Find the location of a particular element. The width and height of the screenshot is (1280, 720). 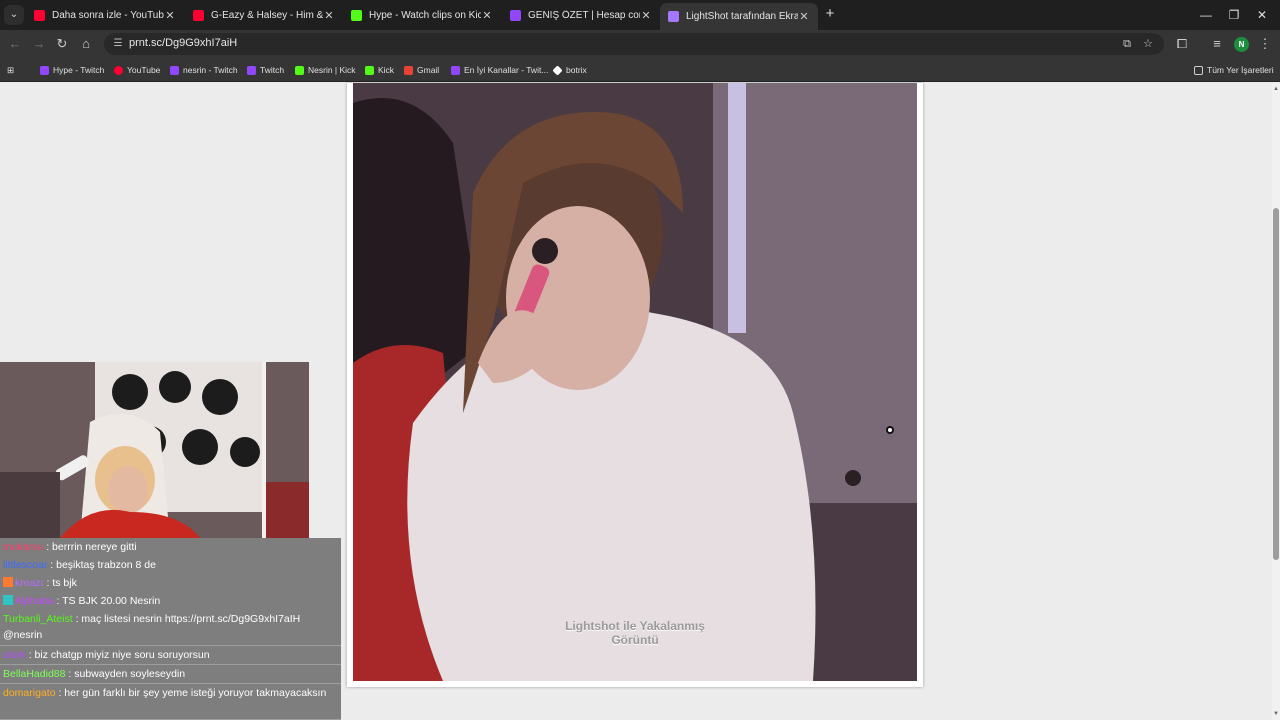

chat-username: mukarsu is located at coordinates (23, 547).